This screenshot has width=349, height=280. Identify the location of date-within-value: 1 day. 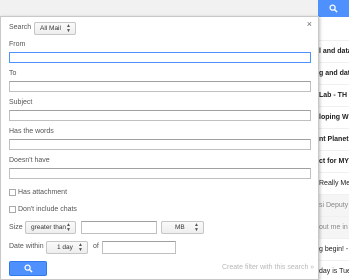
(65, 247).